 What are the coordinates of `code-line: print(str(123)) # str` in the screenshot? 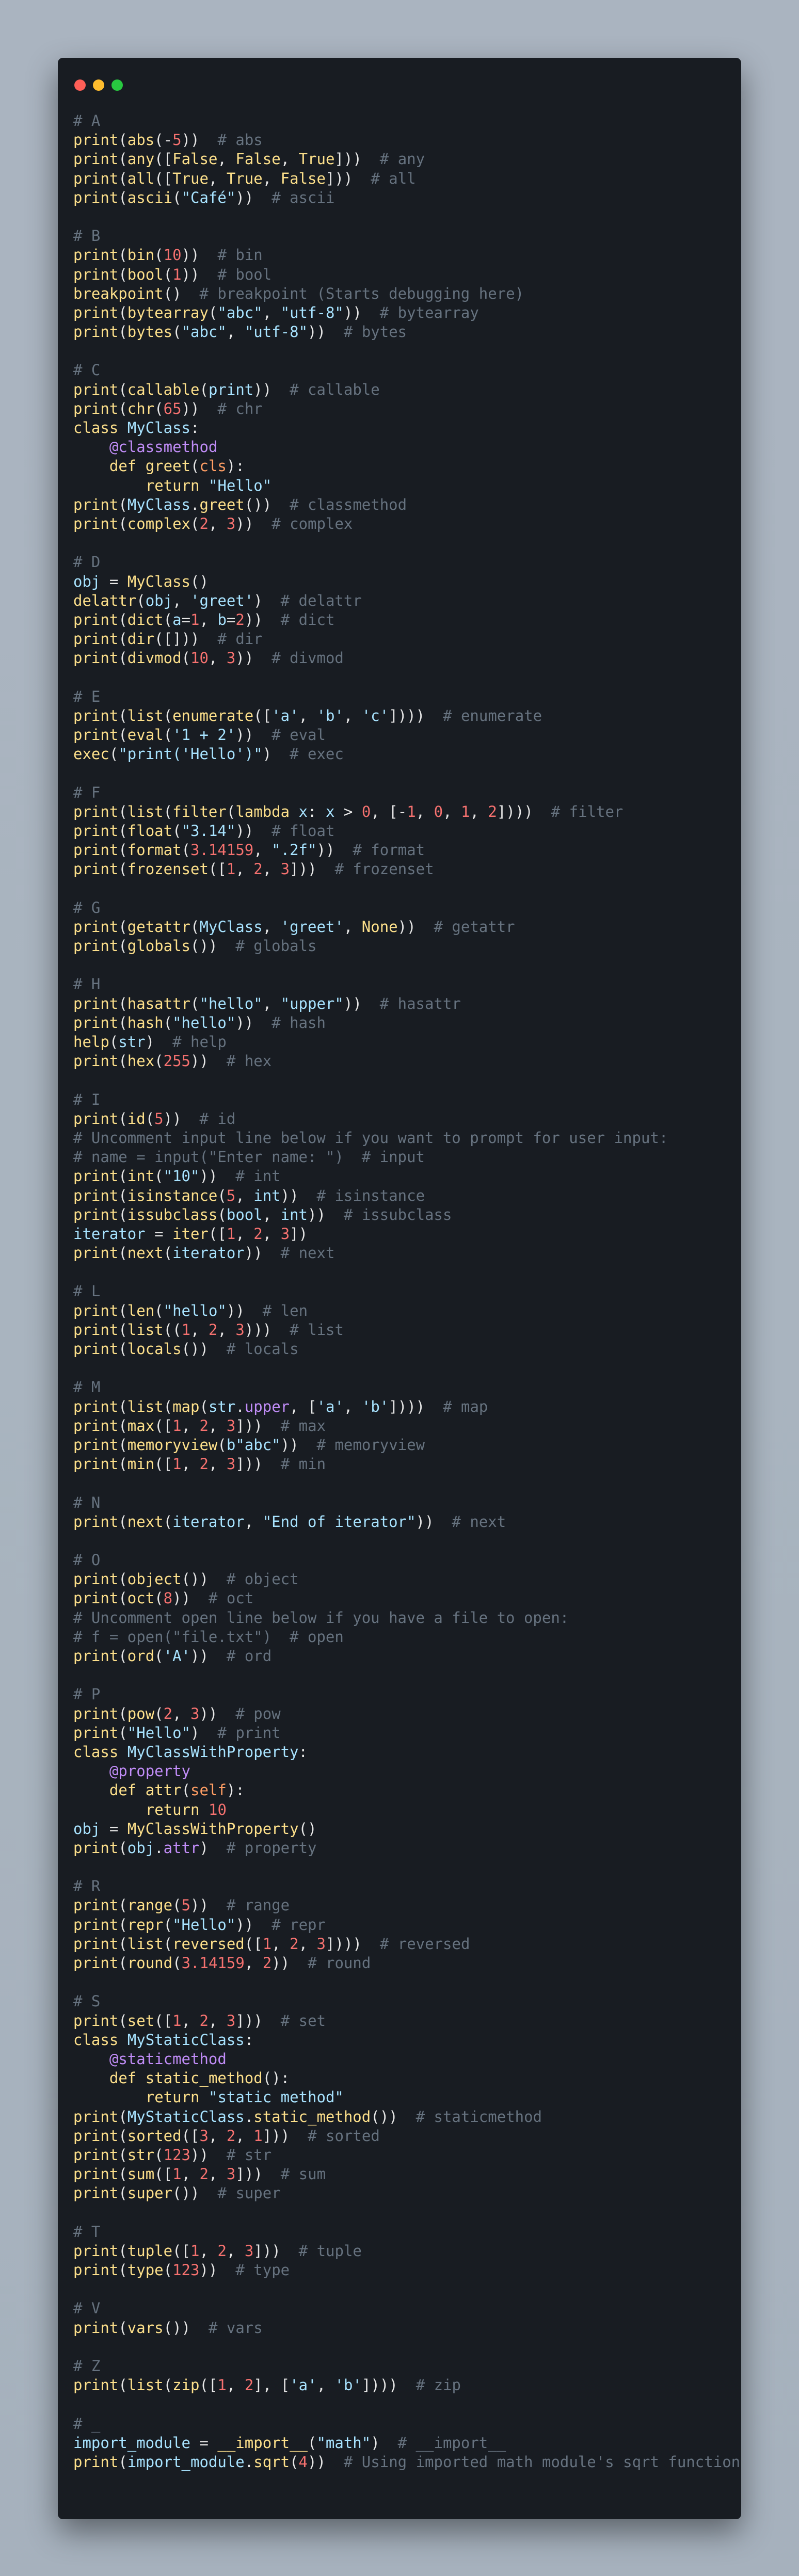 It's located at (172, 2155).